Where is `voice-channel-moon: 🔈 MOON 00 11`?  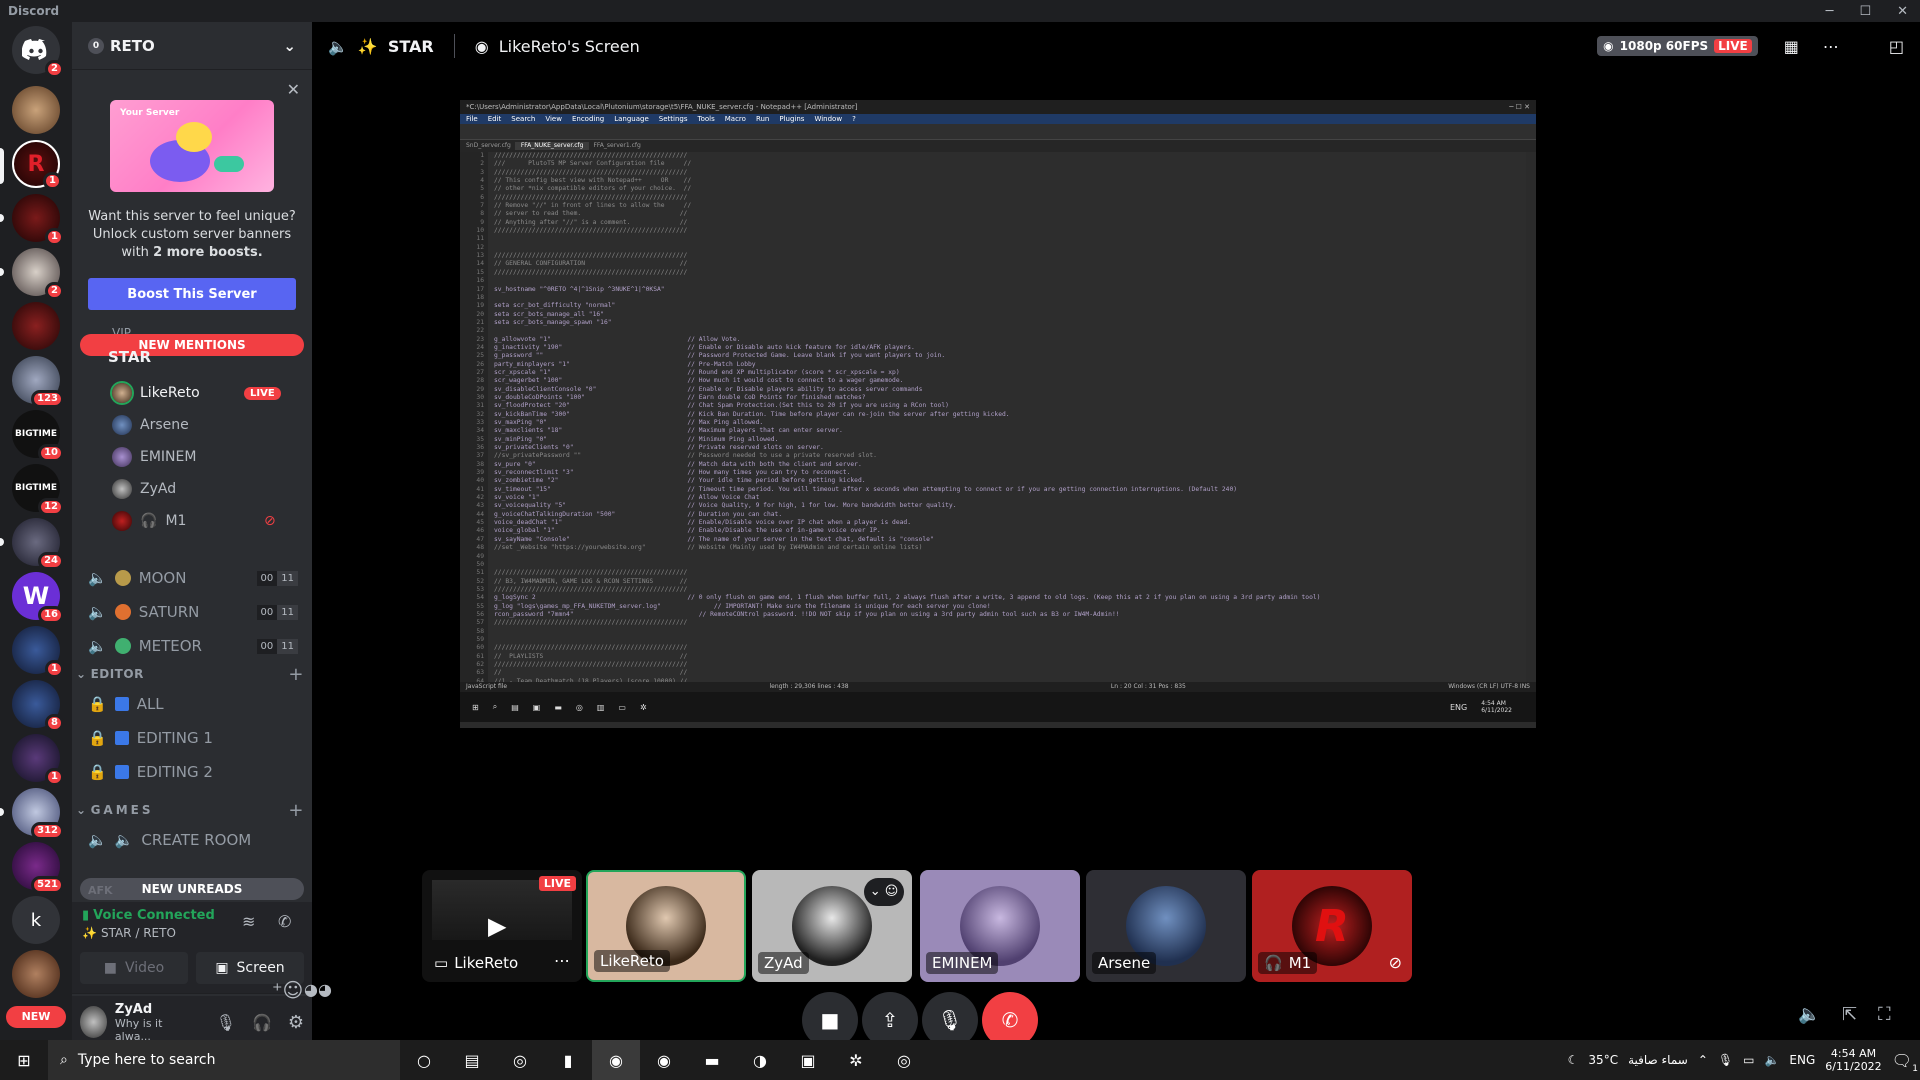
voice-channel-moon: 🔈 MOON 00 11 is located at coordinates (192, 578).